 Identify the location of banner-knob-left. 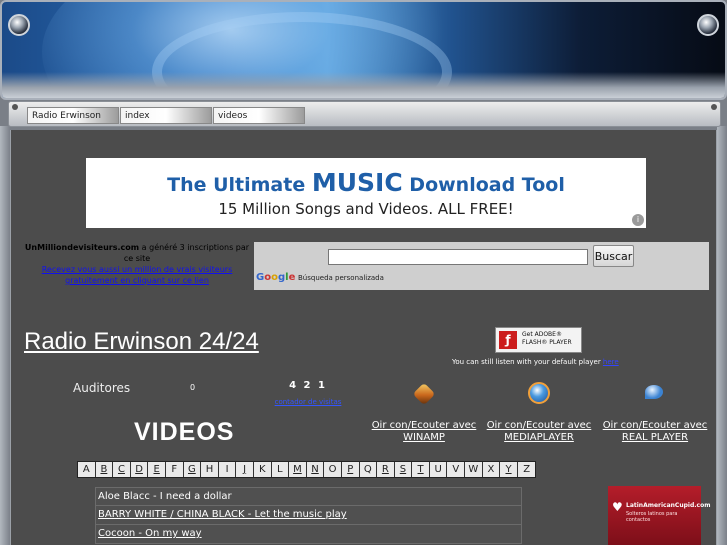
(19, 25).